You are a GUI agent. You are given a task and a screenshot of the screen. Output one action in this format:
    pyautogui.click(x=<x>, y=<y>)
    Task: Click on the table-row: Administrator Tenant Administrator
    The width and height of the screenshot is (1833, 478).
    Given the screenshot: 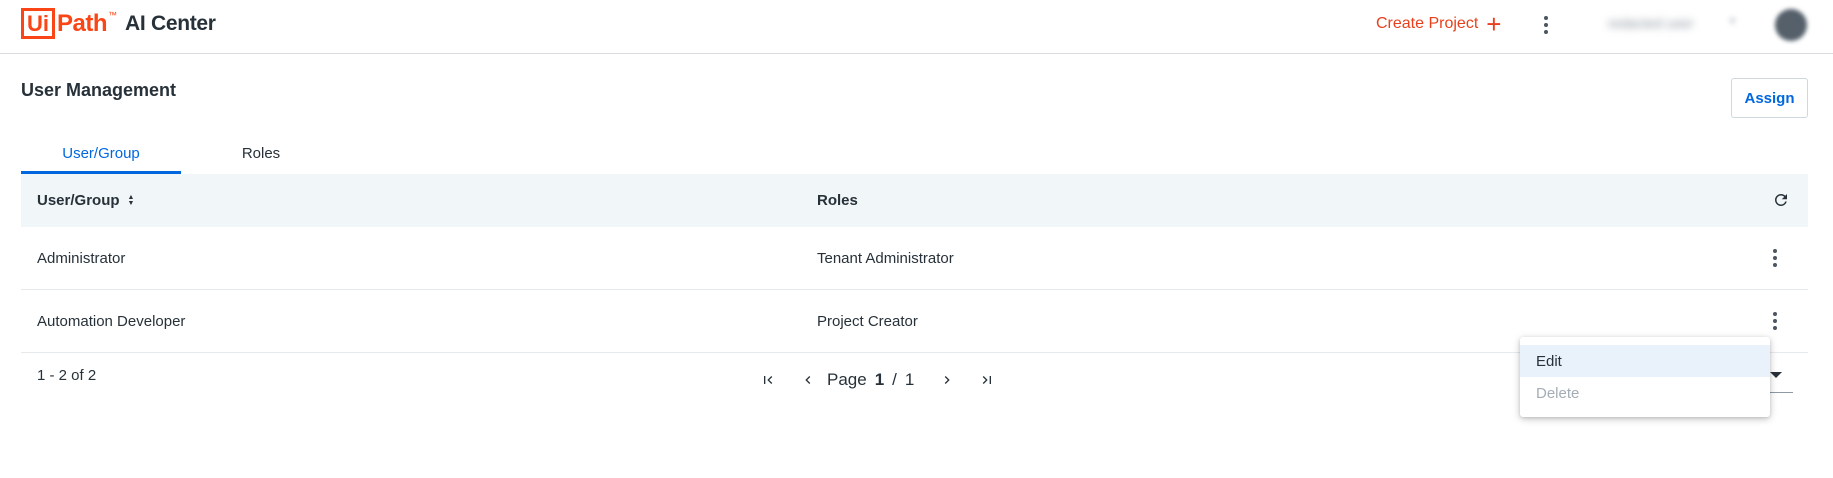 What is the action you would take?
    pyautogui.click(x=914, y=258)
    